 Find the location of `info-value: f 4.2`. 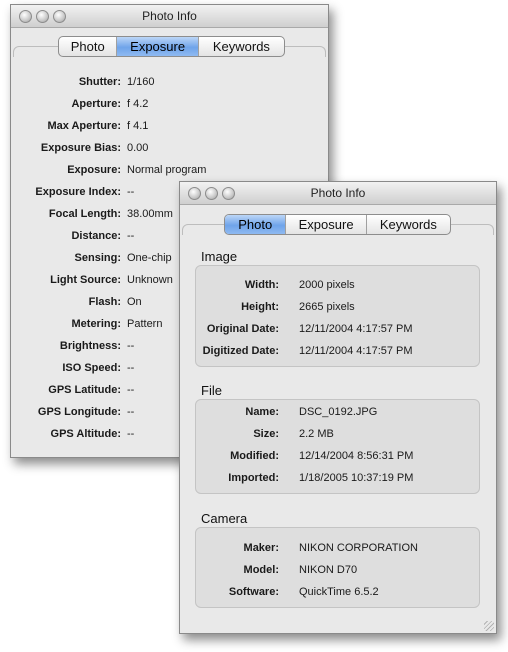

info-value: f 4.2 is located at coordinates (138, 104).